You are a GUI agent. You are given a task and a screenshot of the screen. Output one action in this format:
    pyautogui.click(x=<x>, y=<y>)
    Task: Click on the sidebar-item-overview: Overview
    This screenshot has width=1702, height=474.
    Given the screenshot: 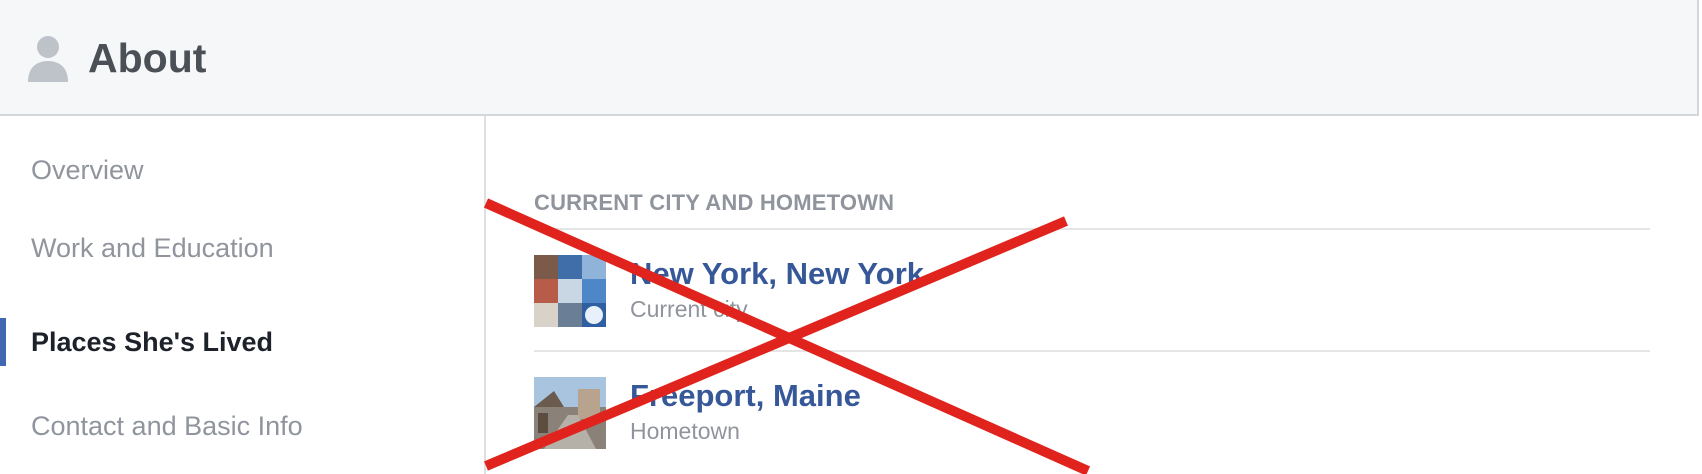 What is the action you would take?
    pyautogui.click(x=87, y=170)
    